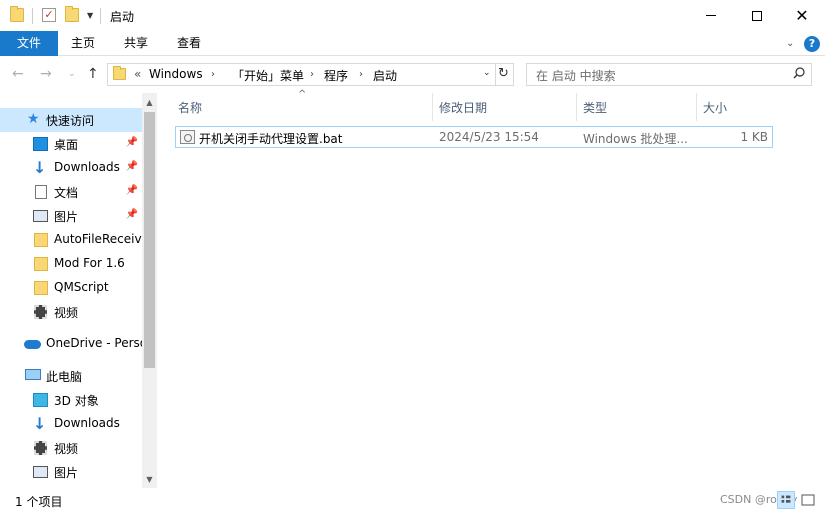  Describe the element at coordinates (40, 472) in the screenshot. I see `picture-icon` at that location.